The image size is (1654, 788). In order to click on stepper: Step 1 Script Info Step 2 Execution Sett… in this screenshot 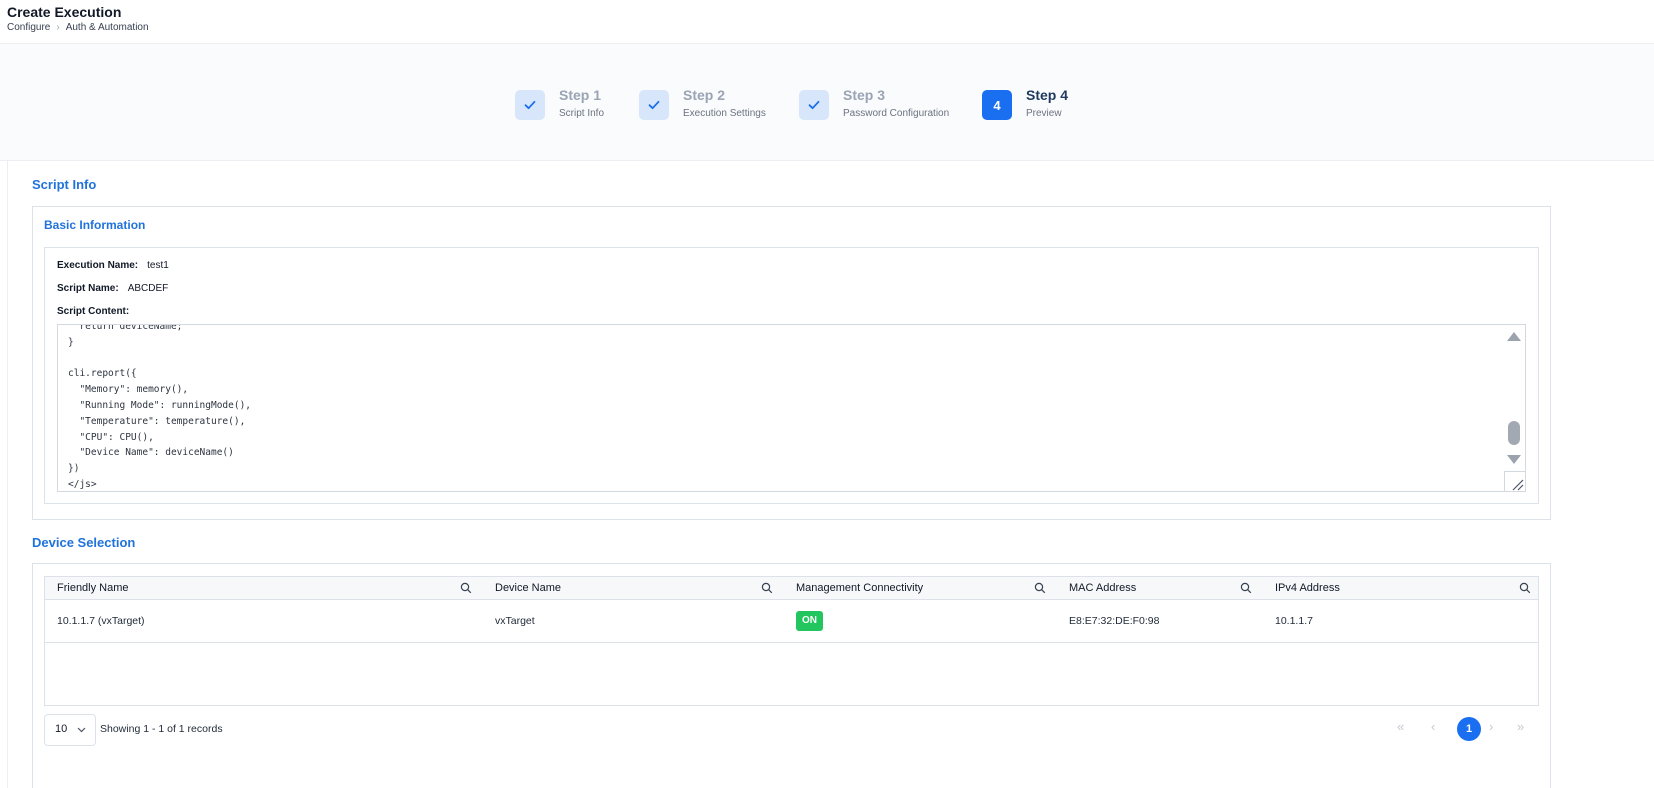, I will do `click(827, 102)`.